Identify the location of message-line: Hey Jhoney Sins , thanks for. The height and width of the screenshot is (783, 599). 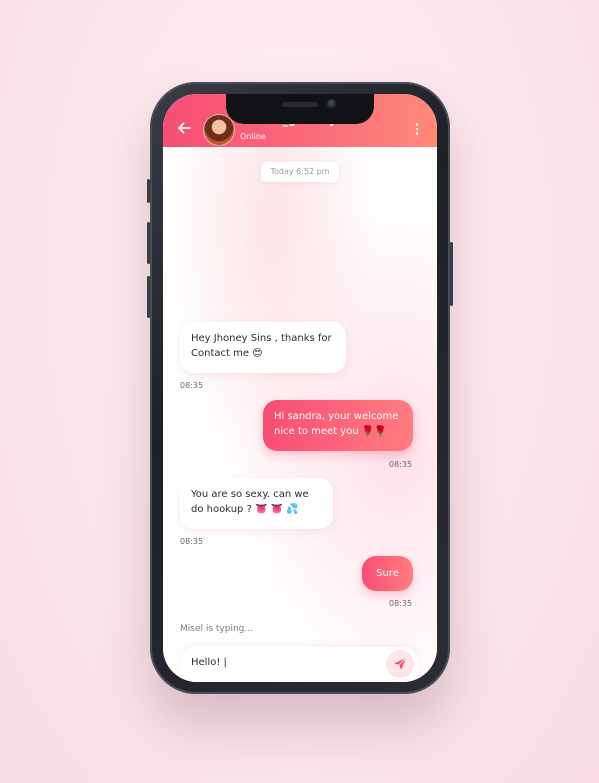
(261, 338).